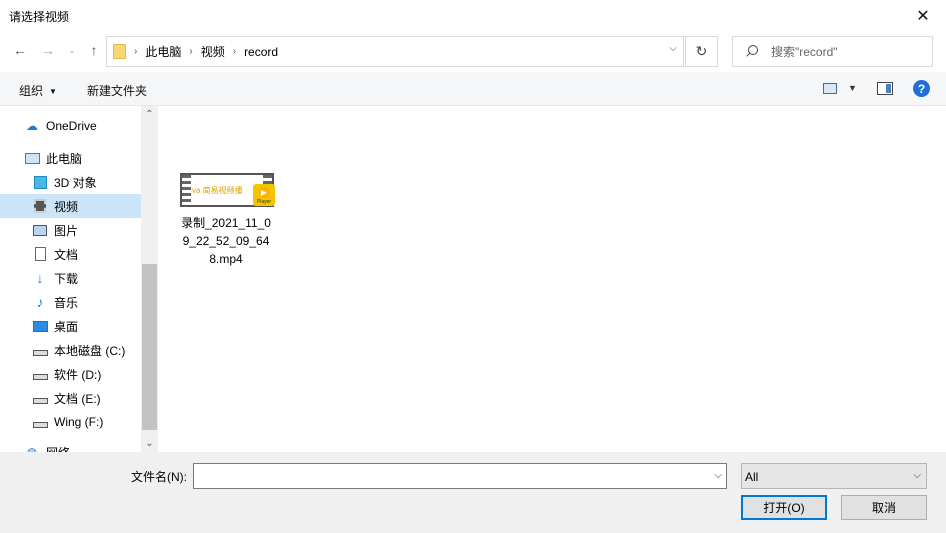  I want to click on player-badge-icon: Player, so click(264, 195).